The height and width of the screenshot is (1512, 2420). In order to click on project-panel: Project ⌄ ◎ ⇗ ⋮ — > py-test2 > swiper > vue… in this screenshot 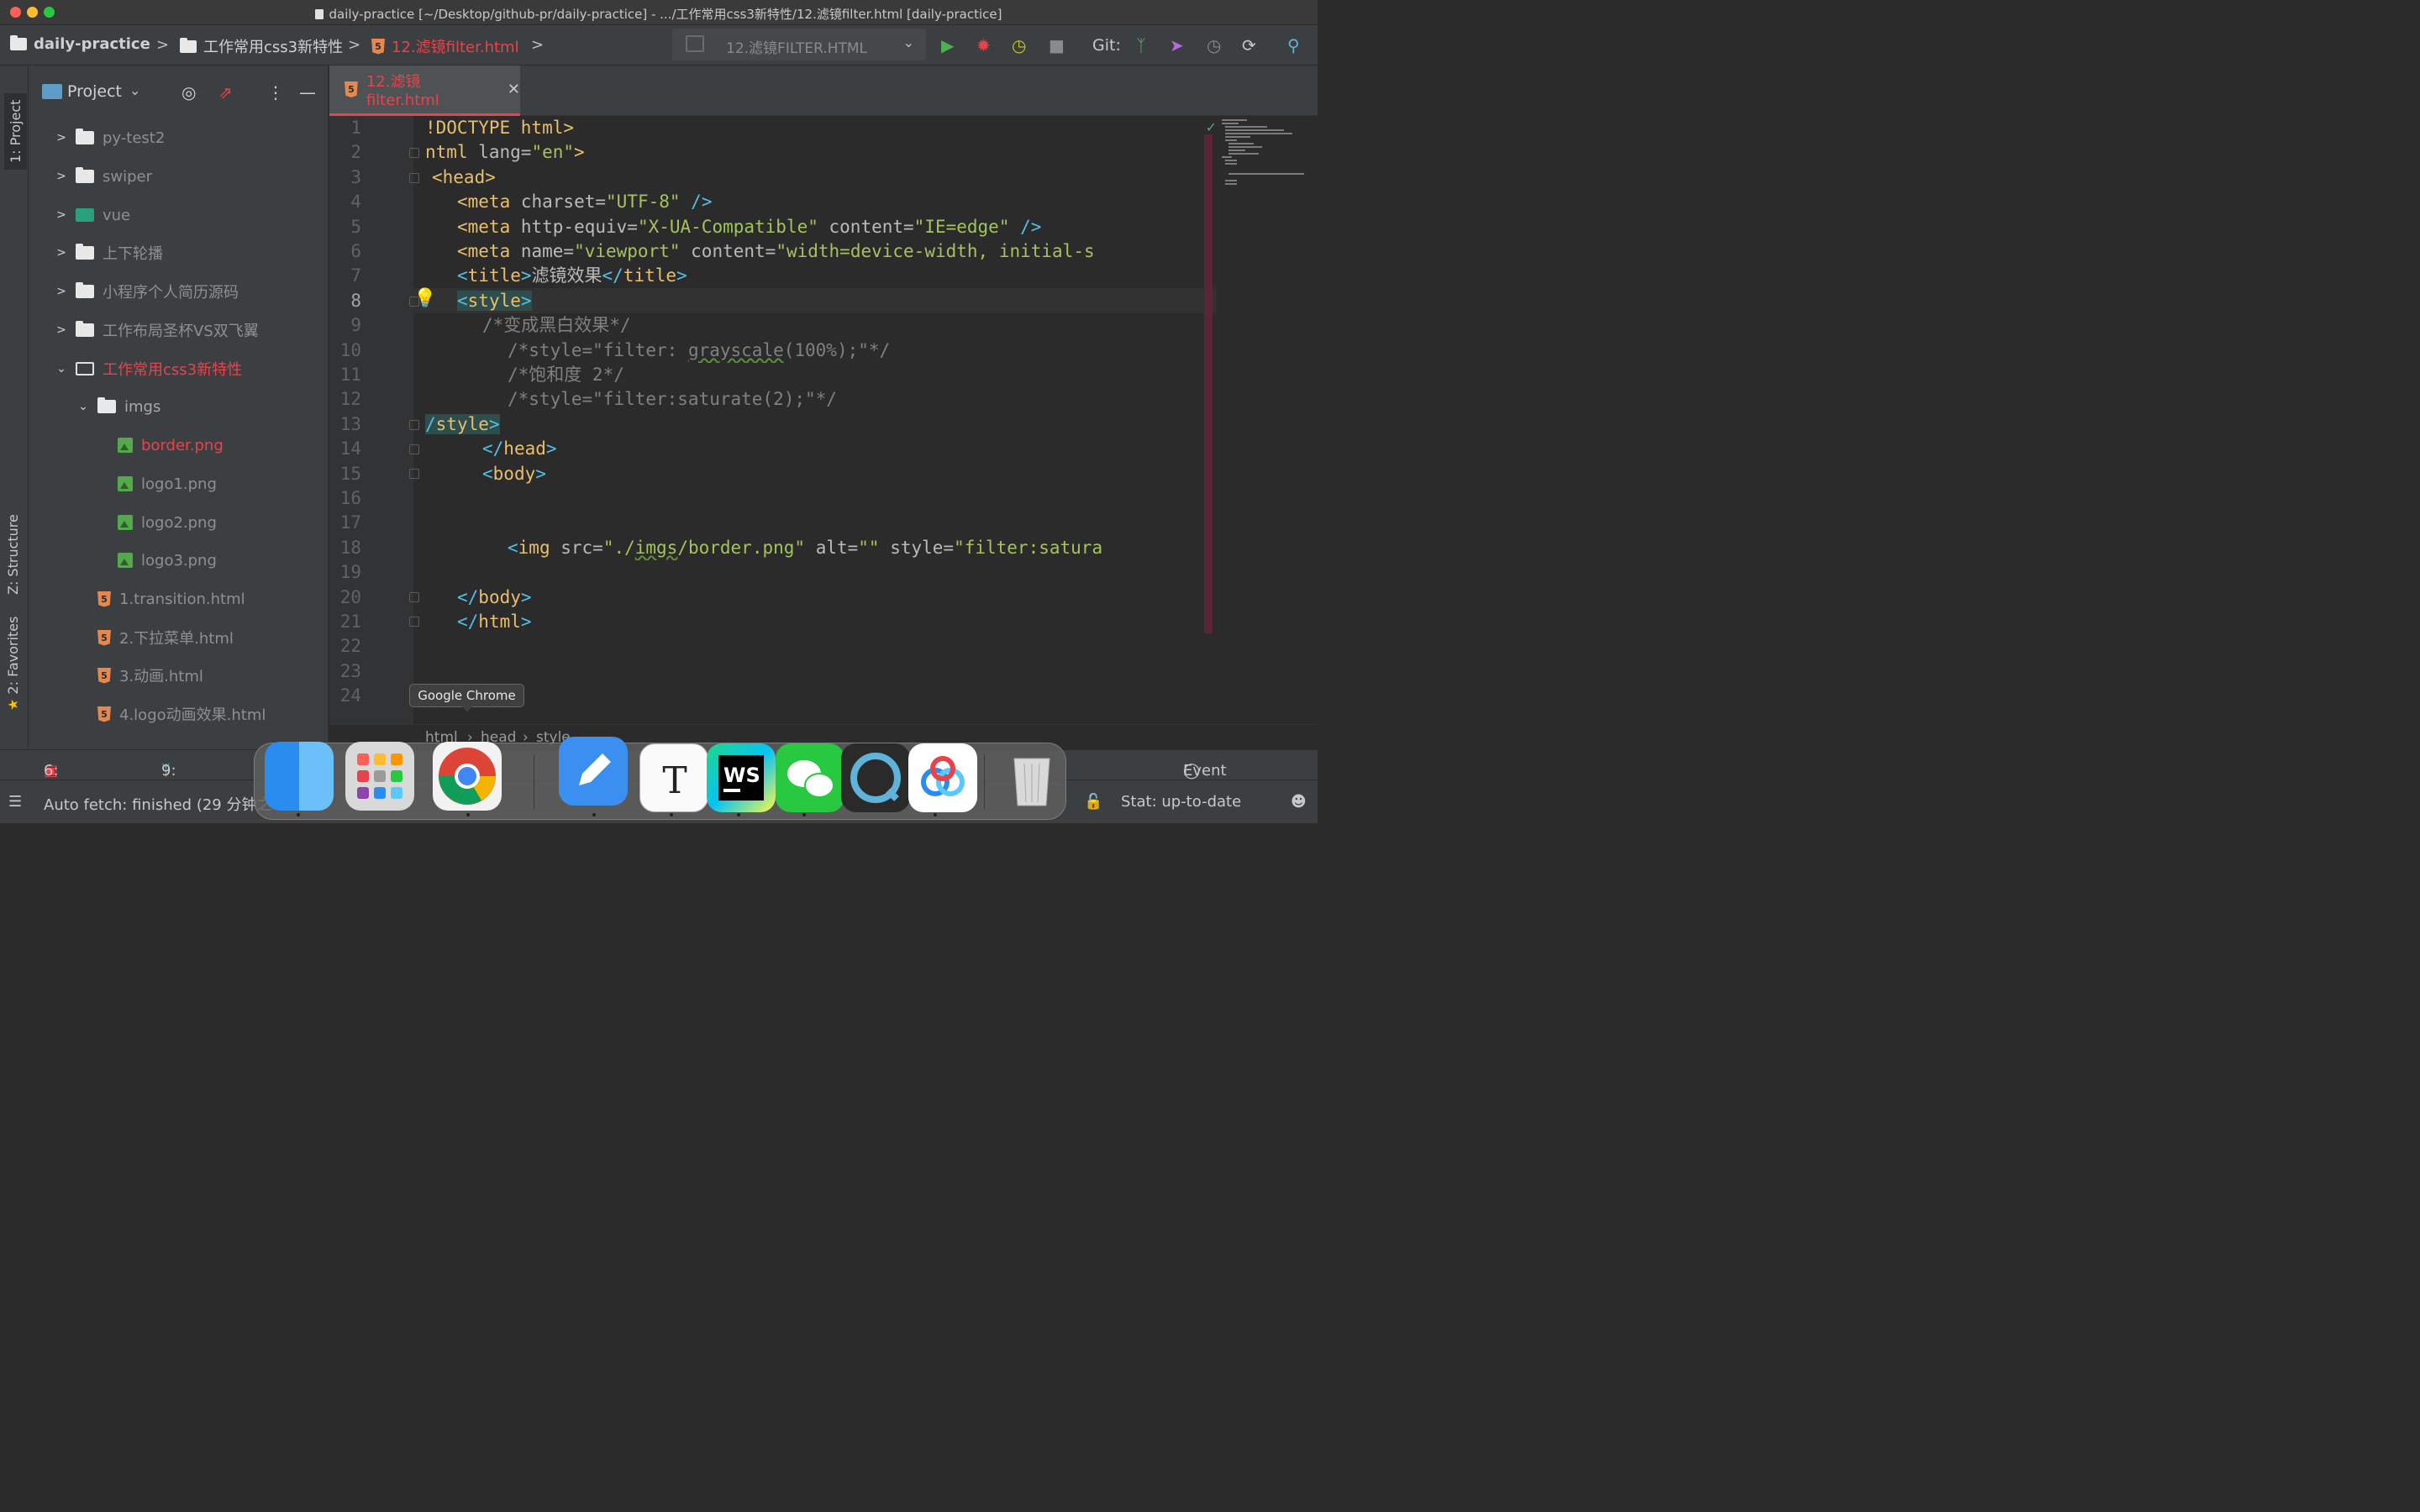, I will do `click(179, 407)`.